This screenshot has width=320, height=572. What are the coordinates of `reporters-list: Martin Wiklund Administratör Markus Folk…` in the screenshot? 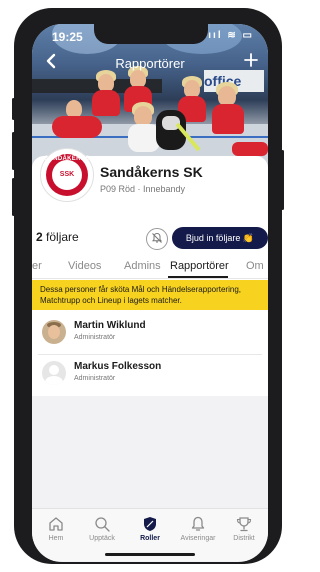 It's located at (150, 353).